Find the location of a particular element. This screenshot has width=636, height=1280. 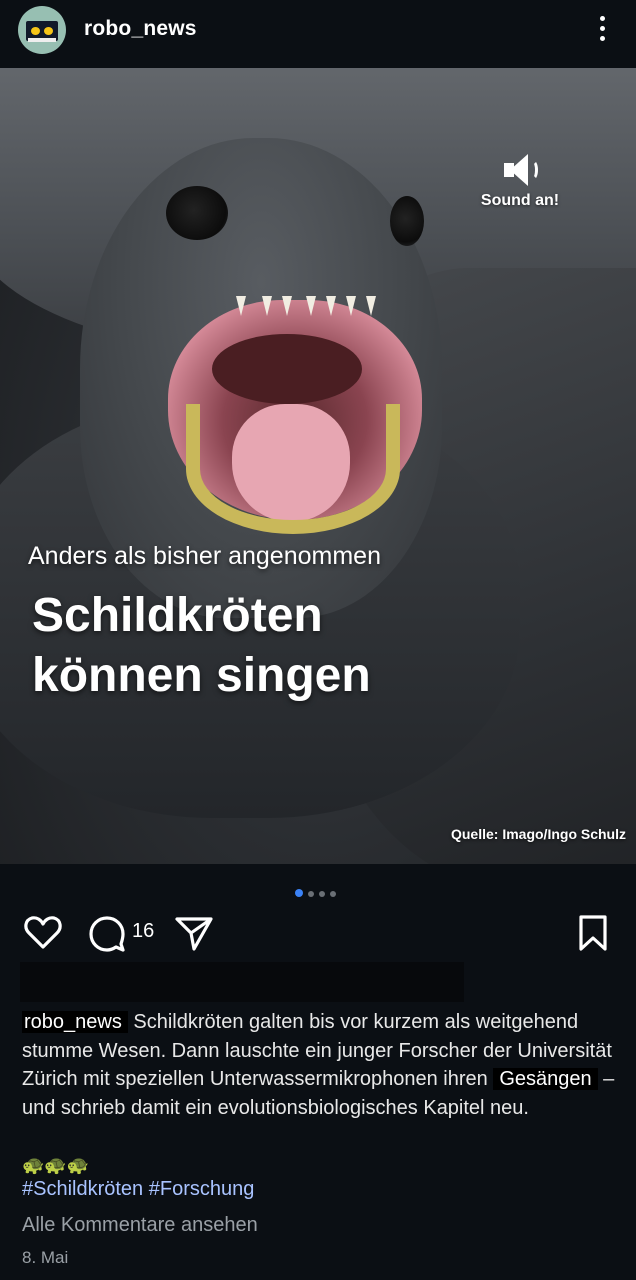

avatar-badge is located at coordinates (42, 40).